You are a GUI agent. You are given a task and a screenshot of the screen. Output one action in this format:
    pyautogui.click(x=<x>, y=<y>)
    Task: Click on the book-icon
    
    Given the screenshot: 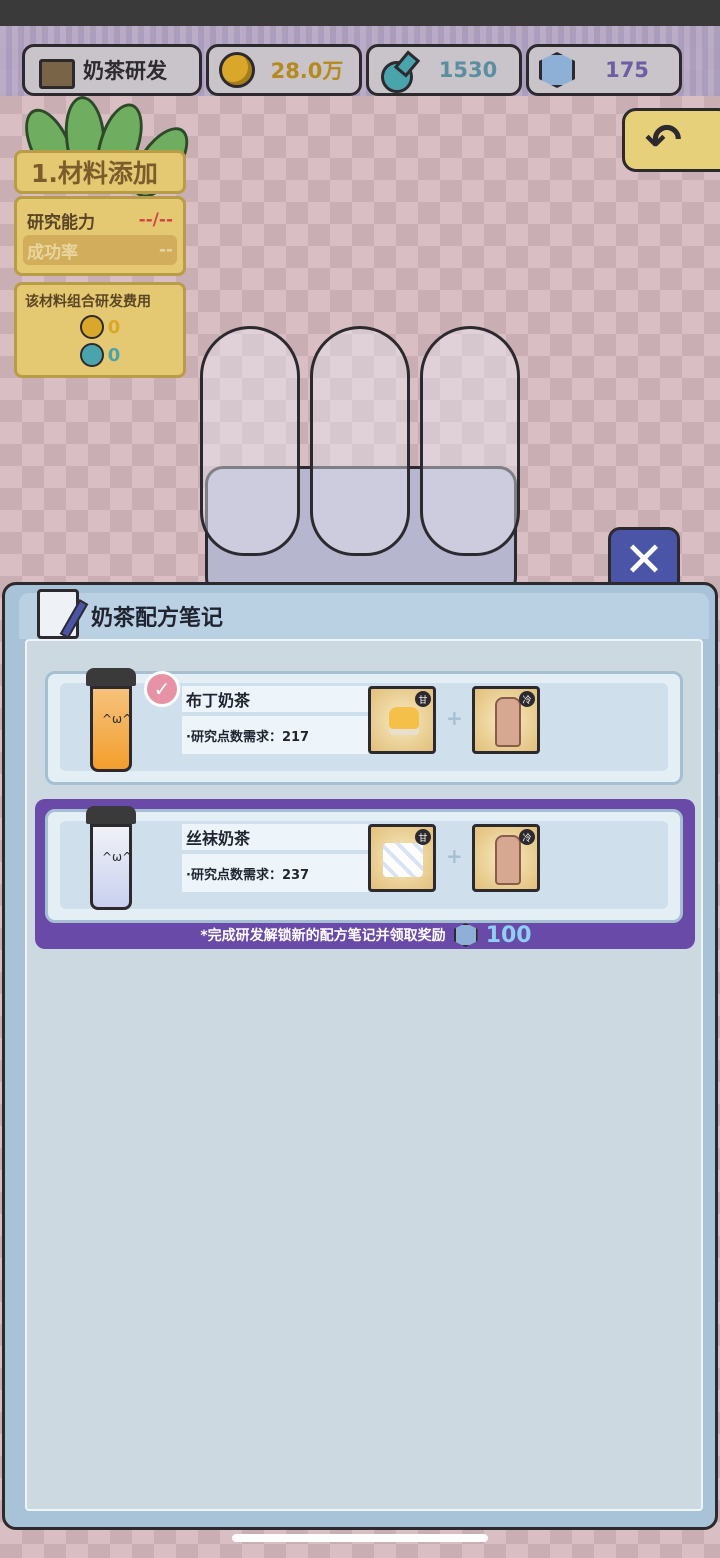 What is the action you would take?
    pyautogui.click(x=55, y=72)
    